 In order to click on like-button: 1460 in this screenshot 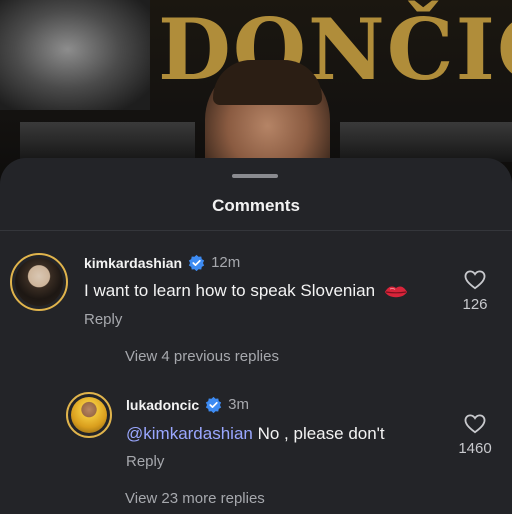, I will do `click(475, 435)`.